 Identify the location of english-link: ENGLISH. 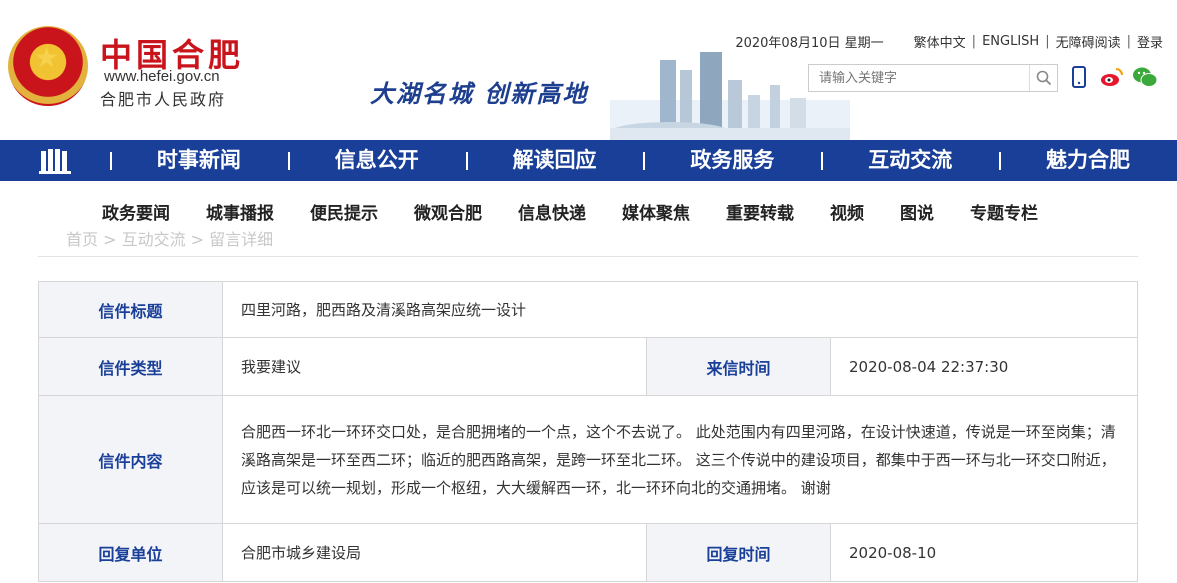
(1010, 41).